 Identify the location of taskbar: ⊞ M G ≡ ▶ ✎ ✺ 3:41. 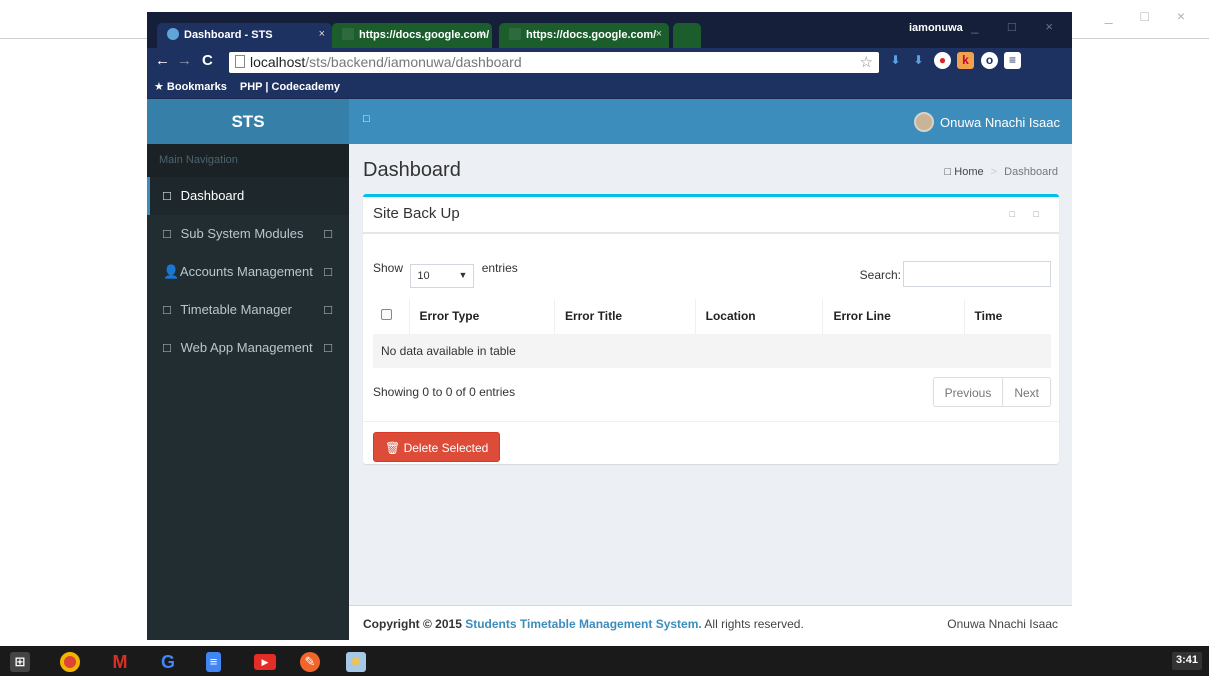
(604, 661).